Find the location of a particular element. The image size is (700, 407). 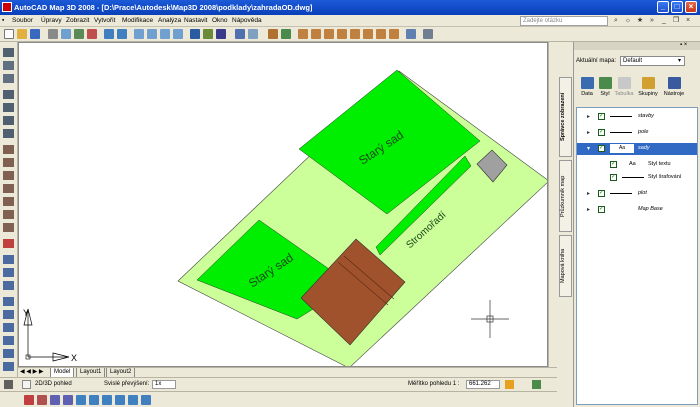

view-mode-icon is located at coordinates (26, 384).